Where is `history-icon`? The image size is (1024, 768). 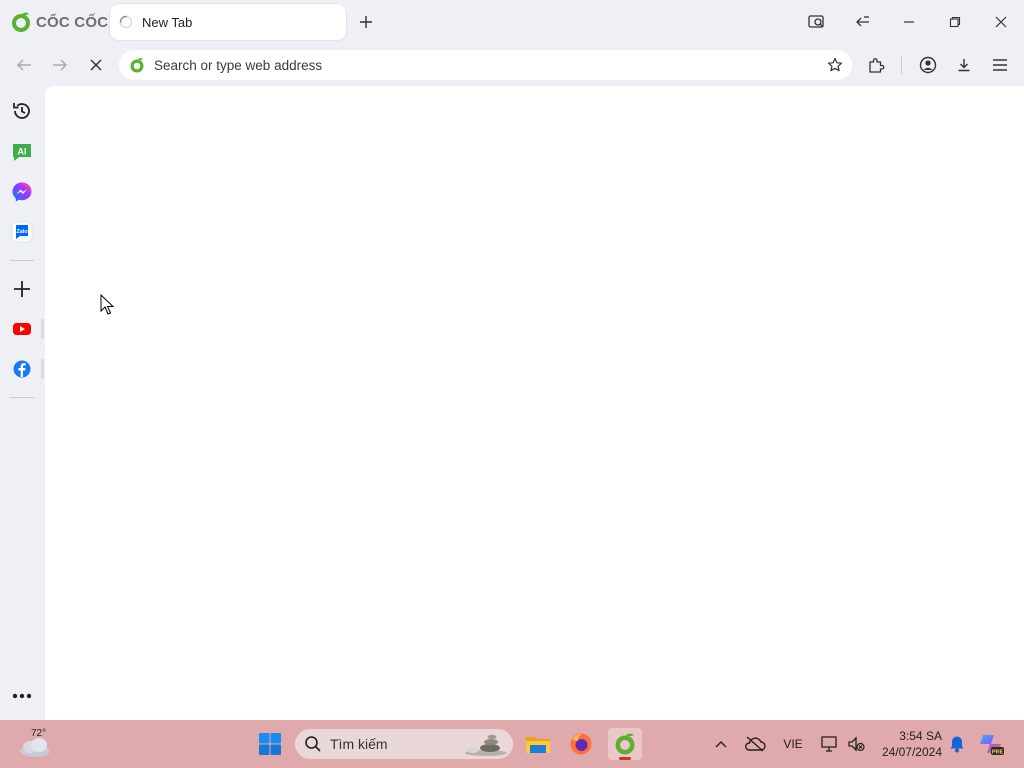 history-icon is located at coordinates (21, 111).